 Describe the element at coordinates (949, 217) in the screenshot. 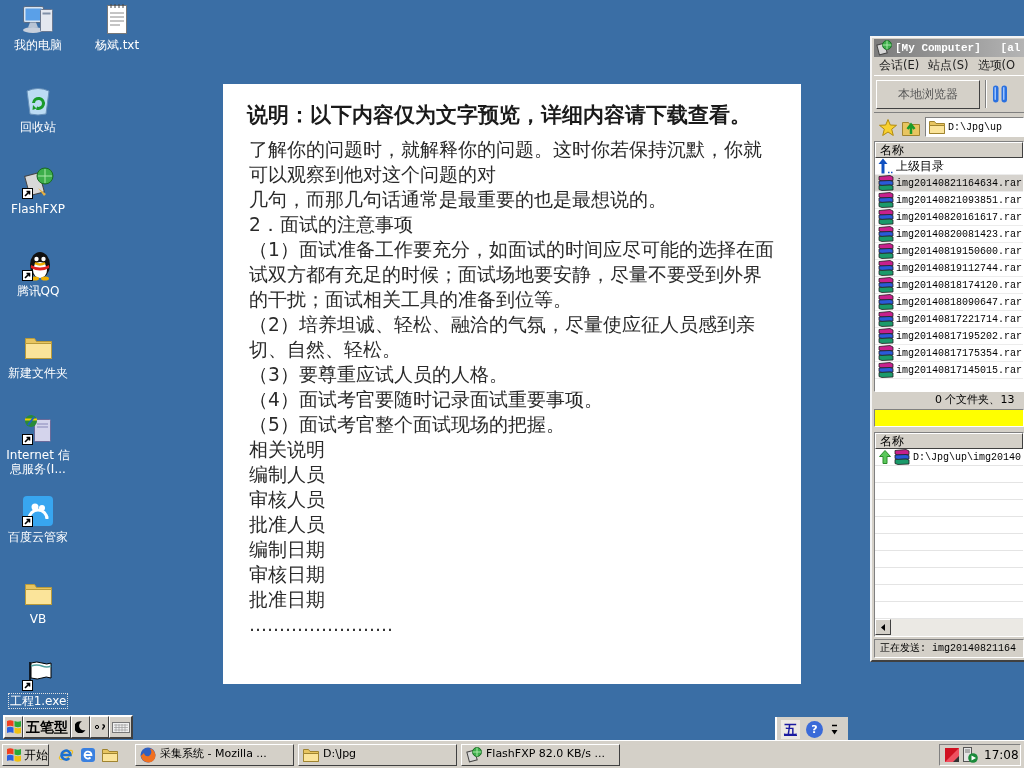

I see `file-row: img20140820161617.rar` at that location.